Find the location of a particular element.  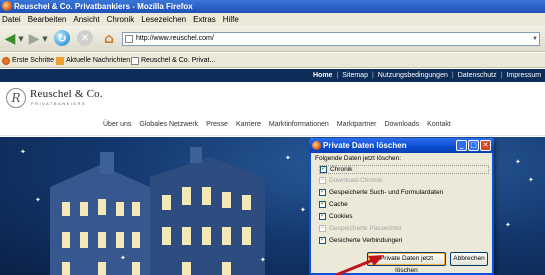

site-logo-subtitle: PRIVATBANKIERS is located at coordinates (59, 103).